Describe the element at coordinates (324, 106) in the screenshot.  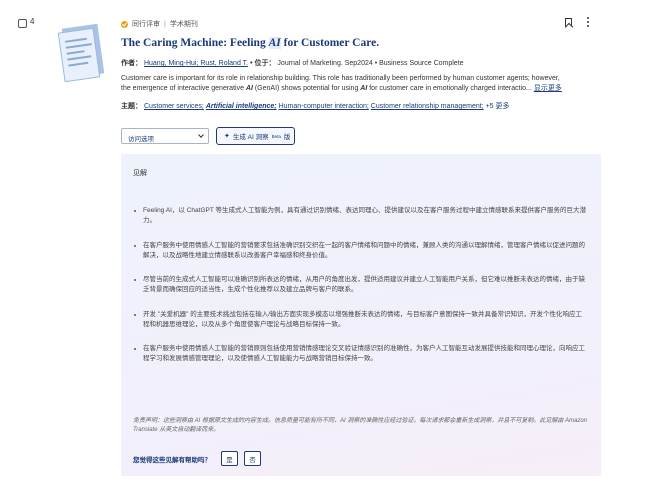
I see `subject-link: Human-computer interaction;` at that location.